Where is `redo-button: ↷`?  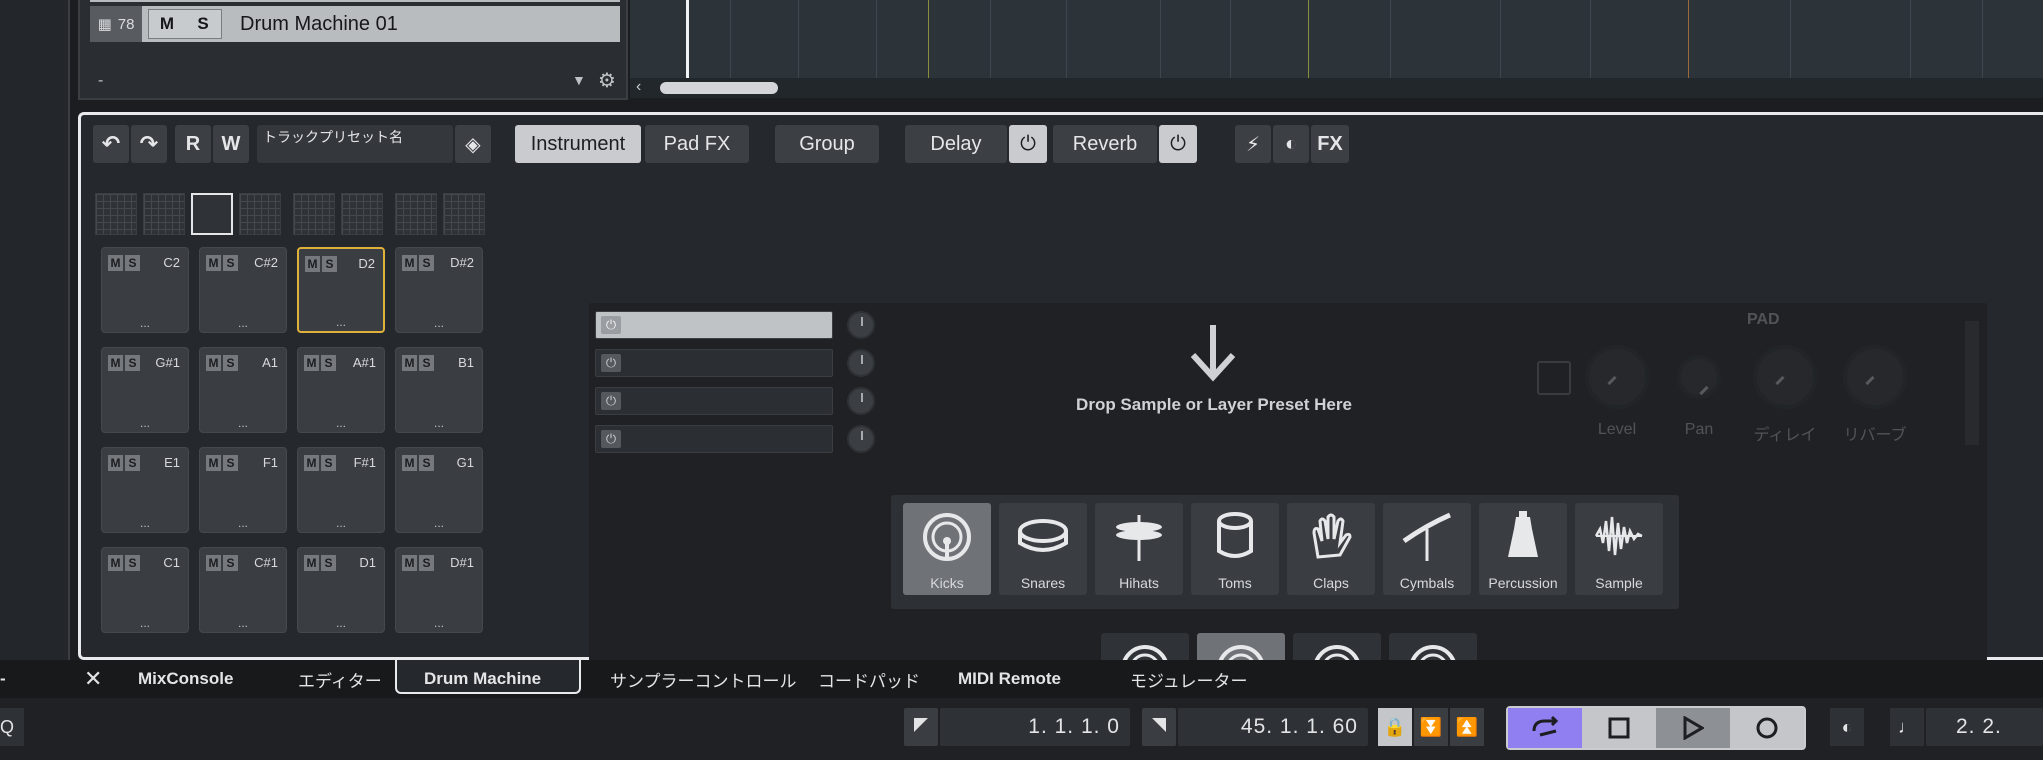
redo-button: ↷ is located at coordinates (149, 144).